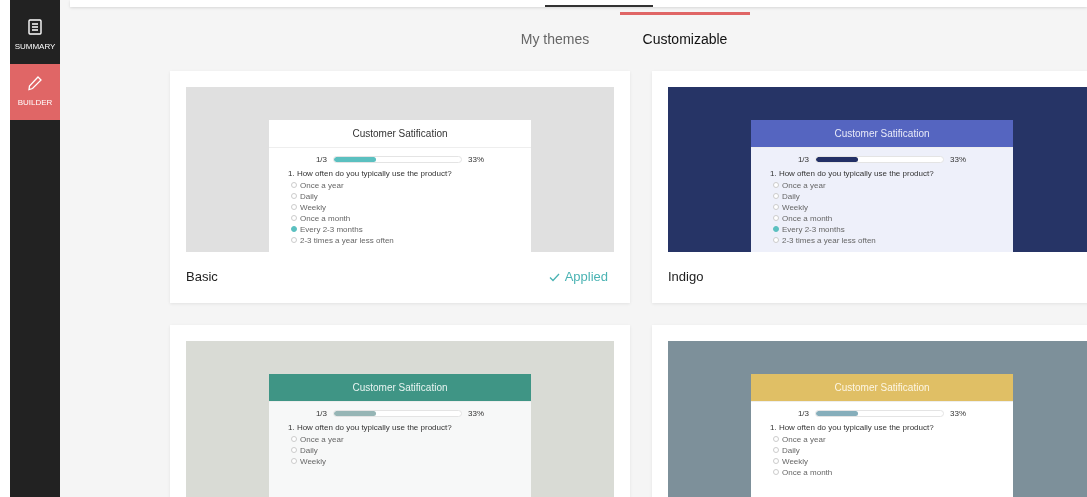 This screenshot has width=1087, height=497. I want to click on theme-name: Basic, so click(202, 277).